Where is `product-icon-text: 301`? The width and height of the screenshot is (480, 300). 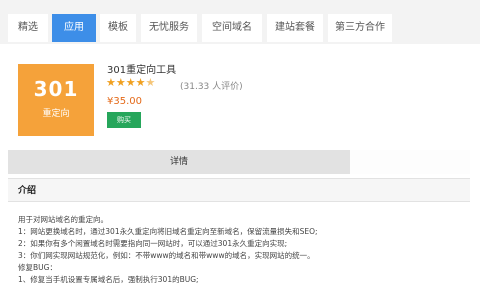 product-icon-text: 301 is located at coordinates (56, 89).